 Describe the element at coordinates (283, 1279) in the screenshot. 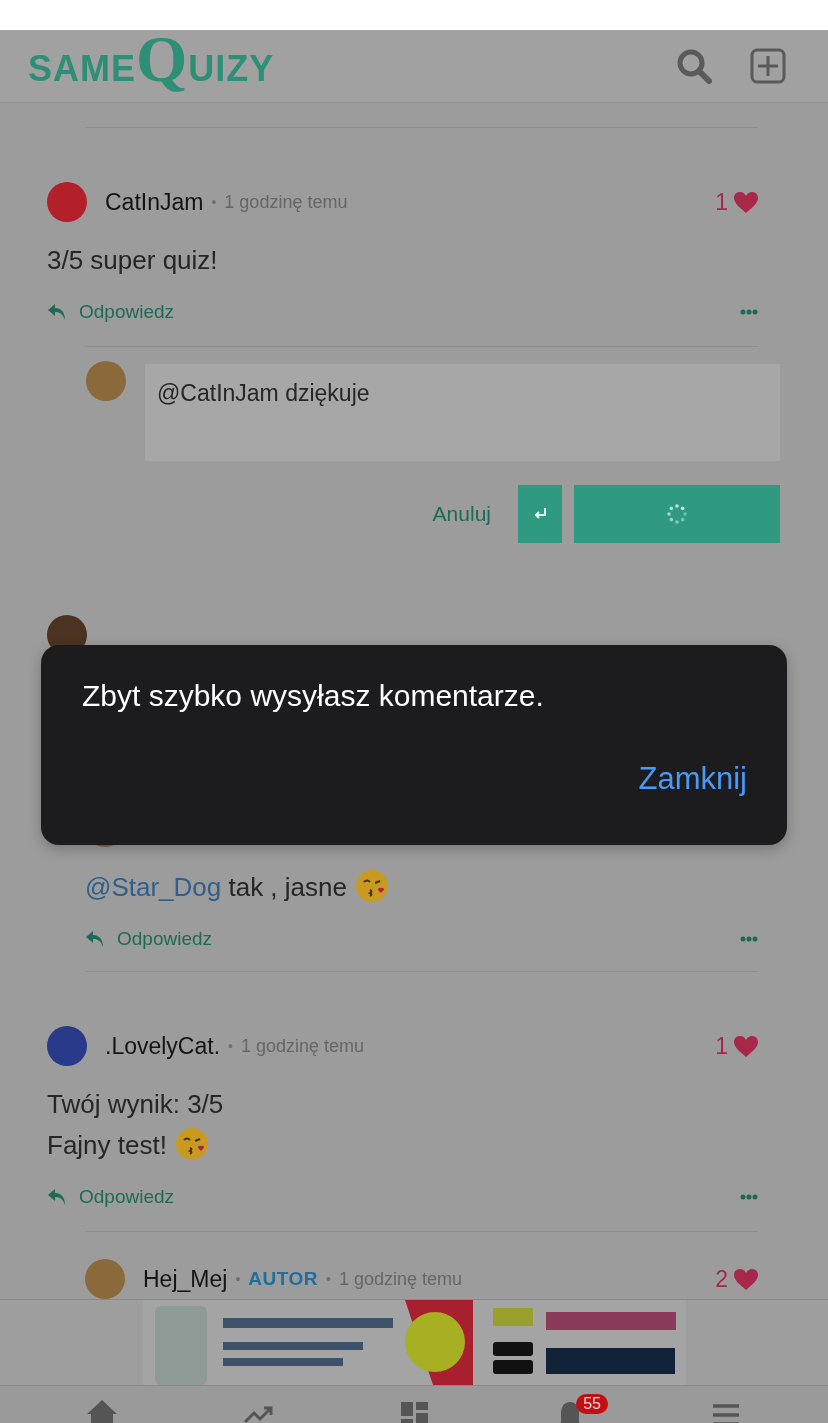

I see `author-role-label: AUTOR` at that location.